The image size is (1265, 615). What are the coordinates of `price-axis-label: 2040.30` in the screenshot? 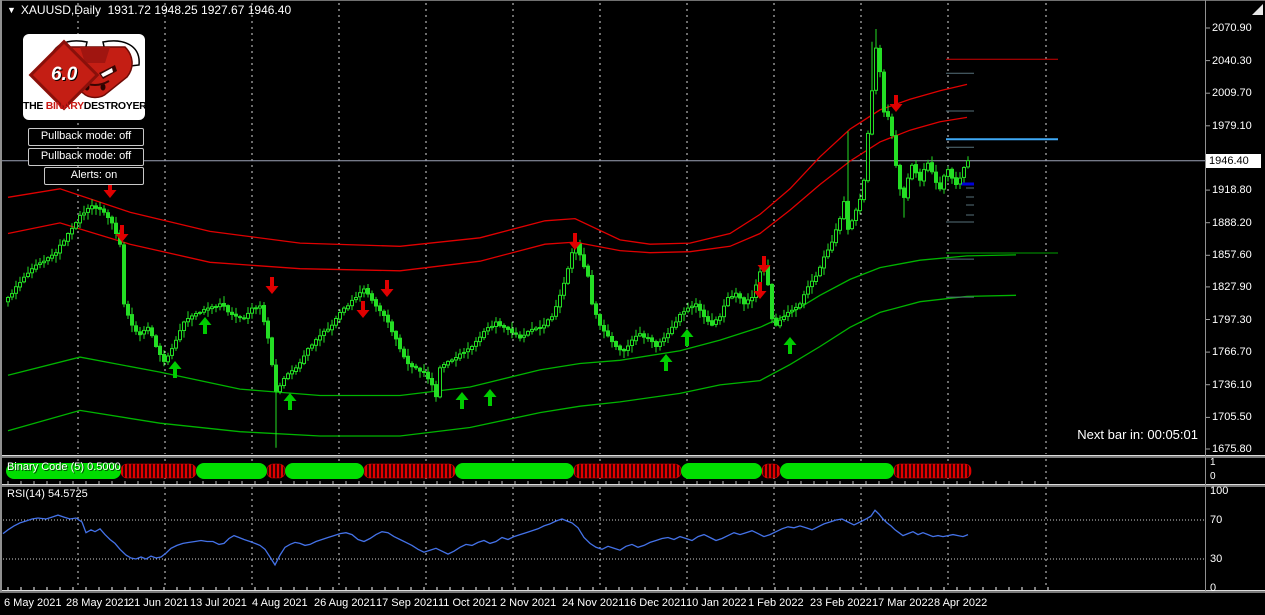 It's located at (1232, 61).